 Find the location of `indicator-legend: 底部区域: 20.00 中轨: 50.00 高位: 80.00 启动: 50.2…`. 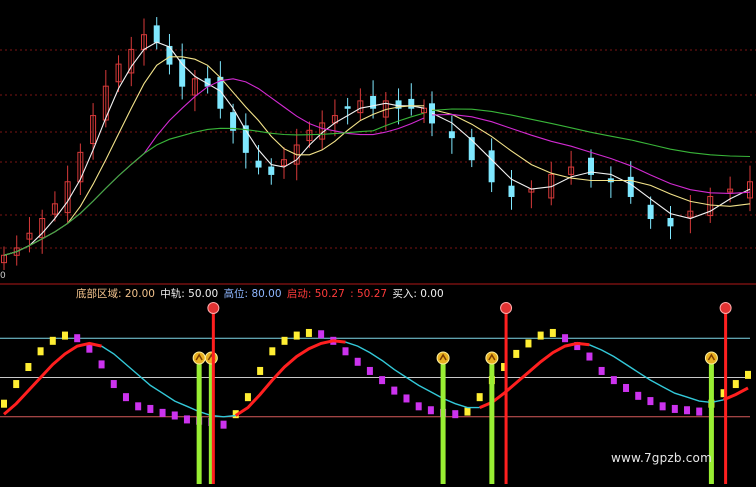

indicator-legend: 底部区域: 20.00 中轨: 50.00 高位: 80.00 启动: 50.2… is located at coordinates (261, 294).